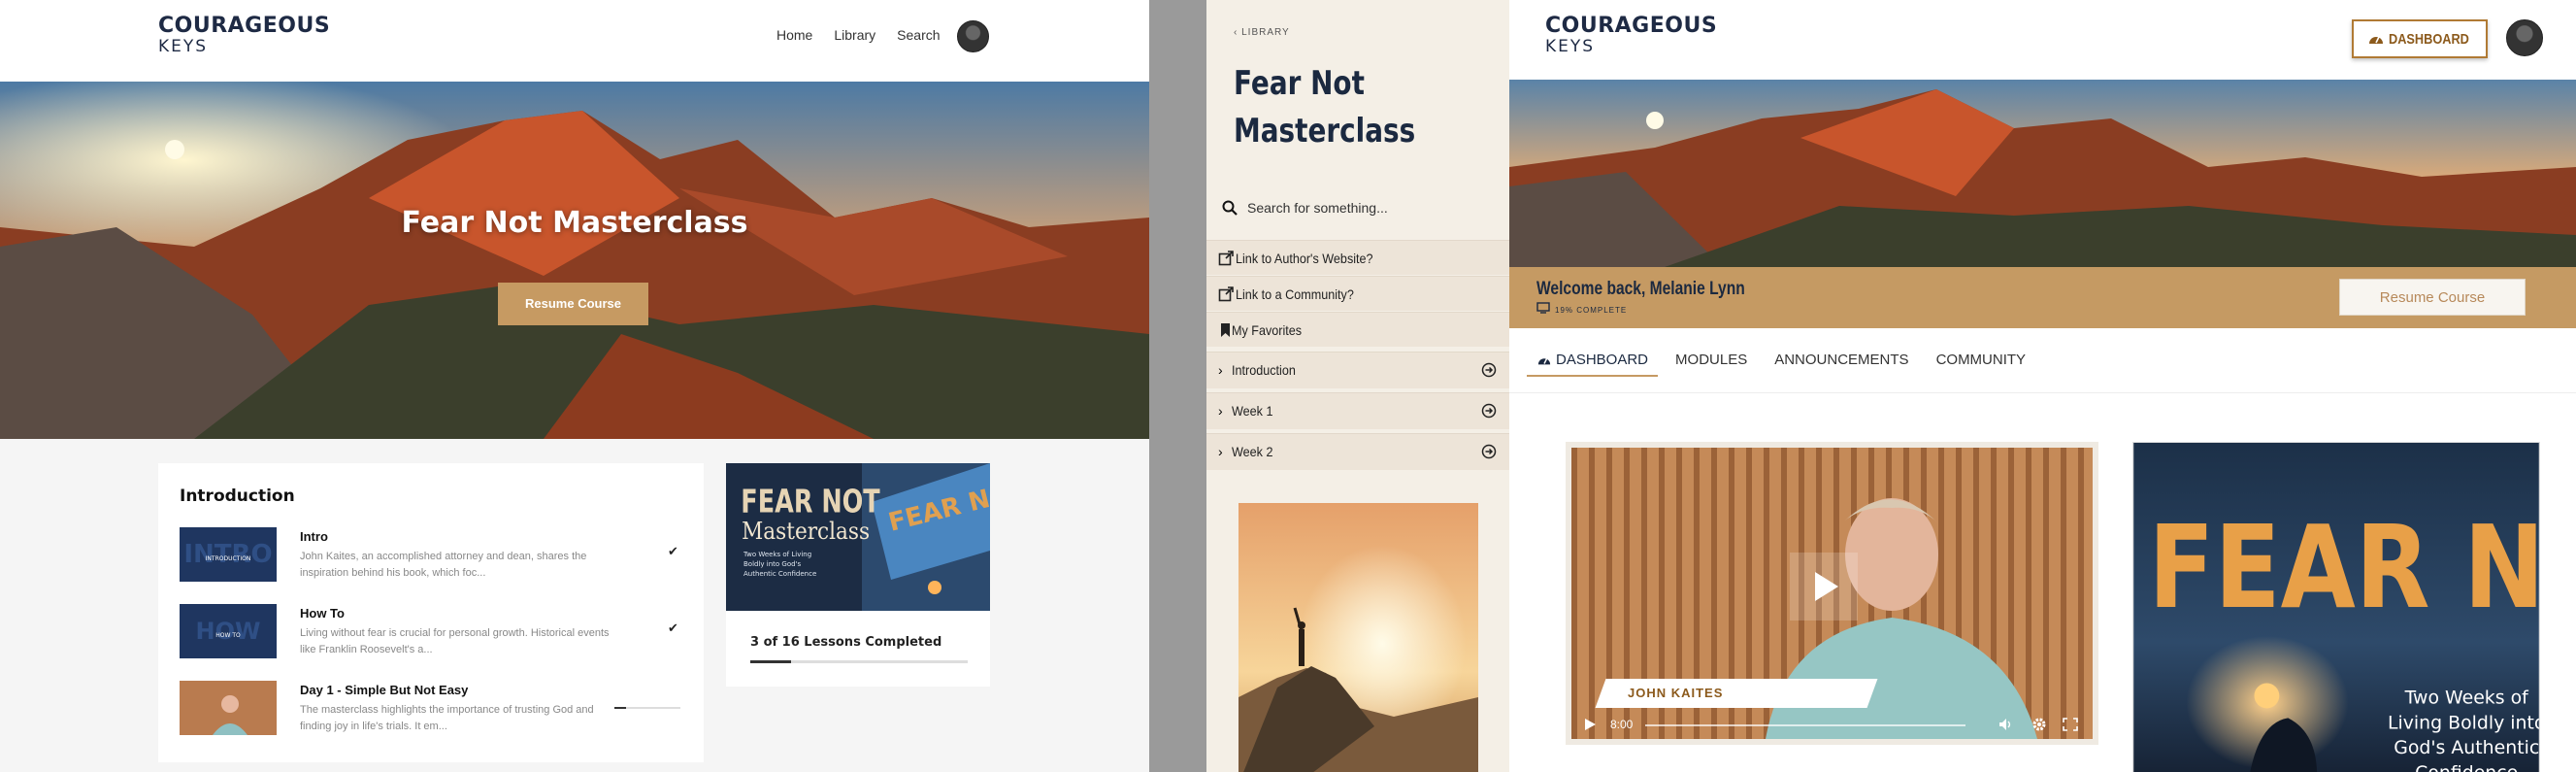 The width and height of the screenshot is (2576, 772). What do you see at coordinates (2006, 725) in the screenshot?
I see `volume-icon` at bounding box center [2006, 725].